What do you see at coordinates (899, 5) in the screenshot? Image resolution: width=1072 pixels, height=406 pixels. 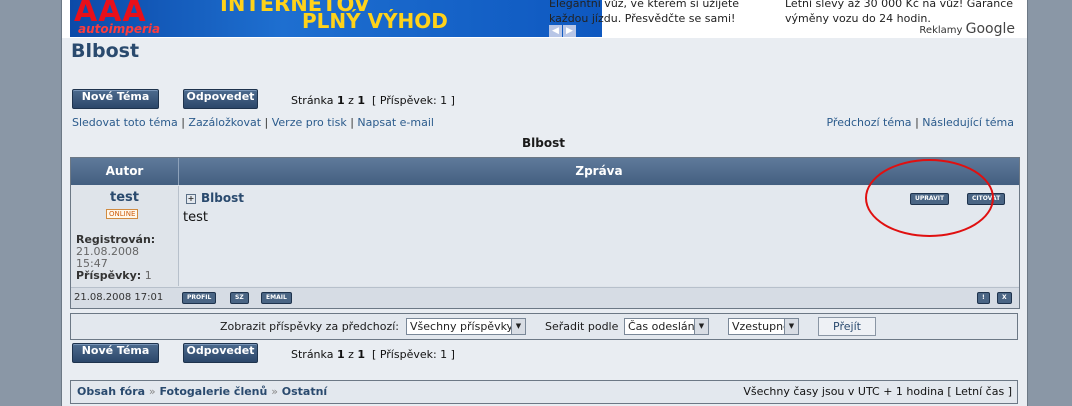 I see `ad2-line1: Letní slevy až 30 000 Kč na vůz! Garance` at bounding box center [899, 5].